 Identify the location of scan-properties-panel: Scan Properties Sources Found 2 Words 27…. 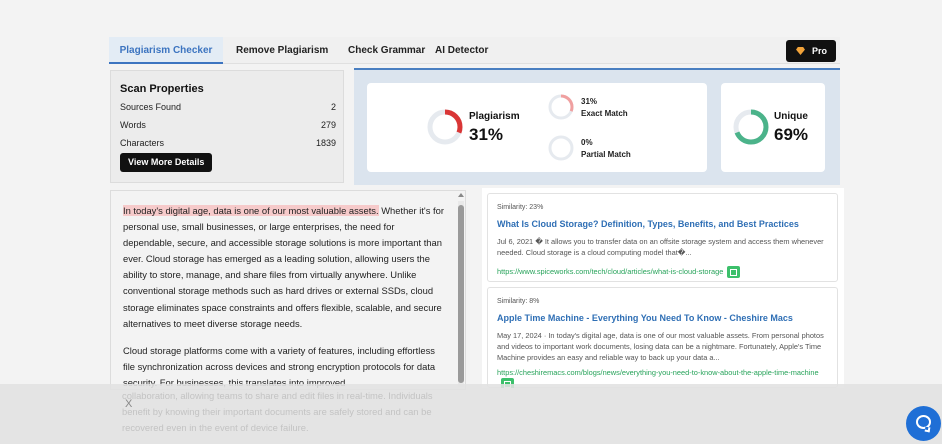
(227, 126).